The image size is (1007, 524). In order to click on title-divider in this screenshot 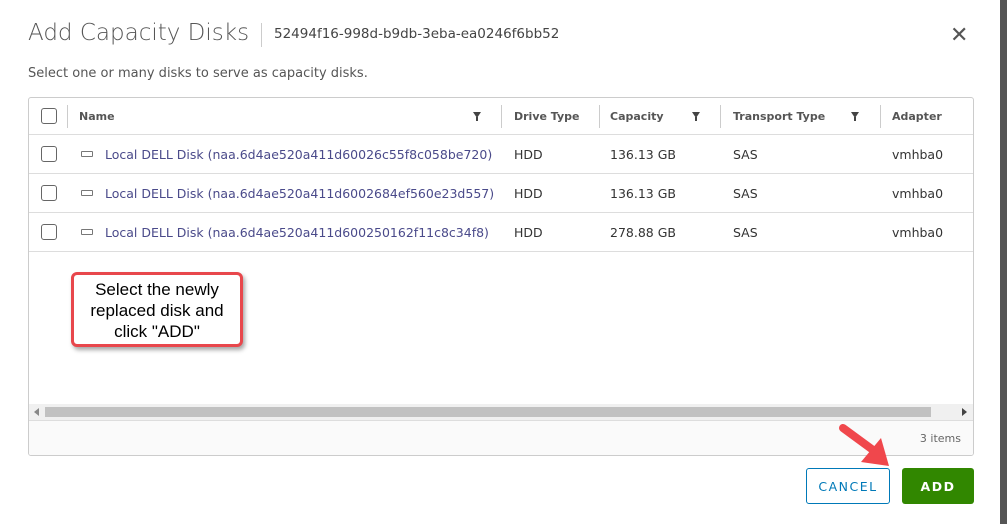, I will do `click(261, 35)`.